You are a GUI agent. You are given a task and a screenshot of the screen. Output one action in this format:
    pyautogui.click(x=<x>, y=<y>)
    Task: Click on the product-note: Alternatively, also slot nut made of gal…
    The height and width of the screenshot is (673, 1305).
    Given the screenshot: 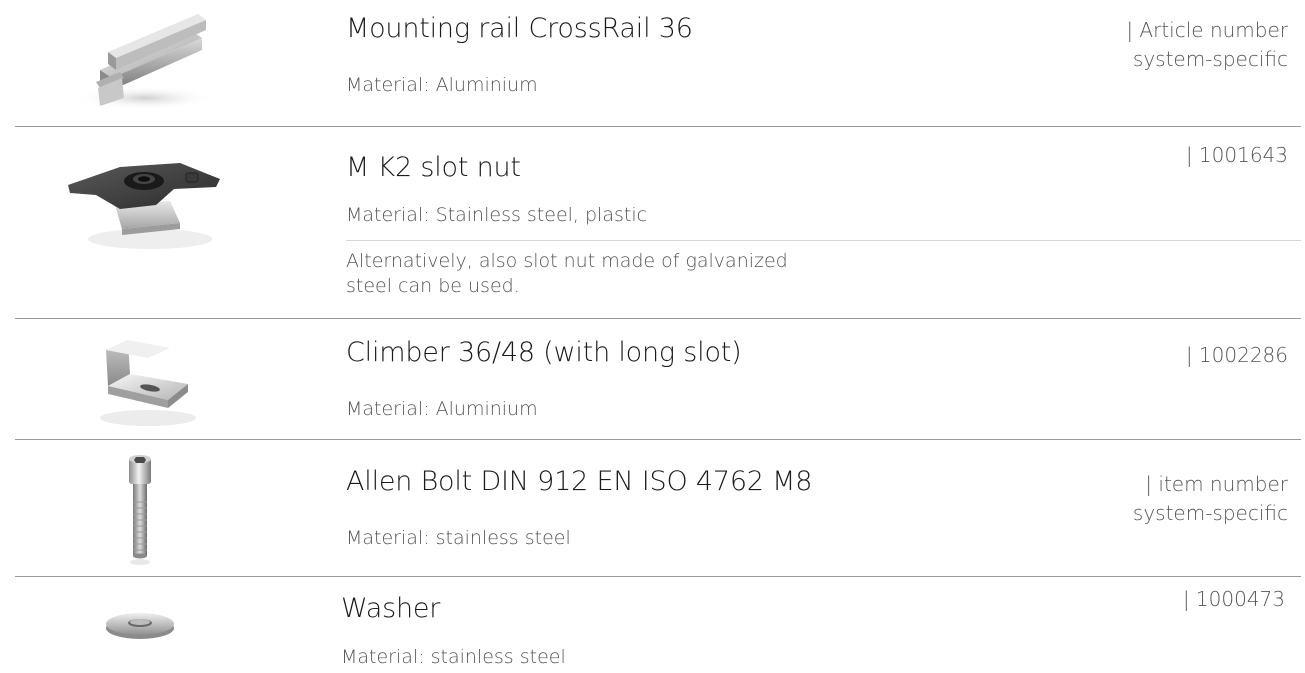 What is the action you would take?
    pyautogui.click(x=606, y=274)
    